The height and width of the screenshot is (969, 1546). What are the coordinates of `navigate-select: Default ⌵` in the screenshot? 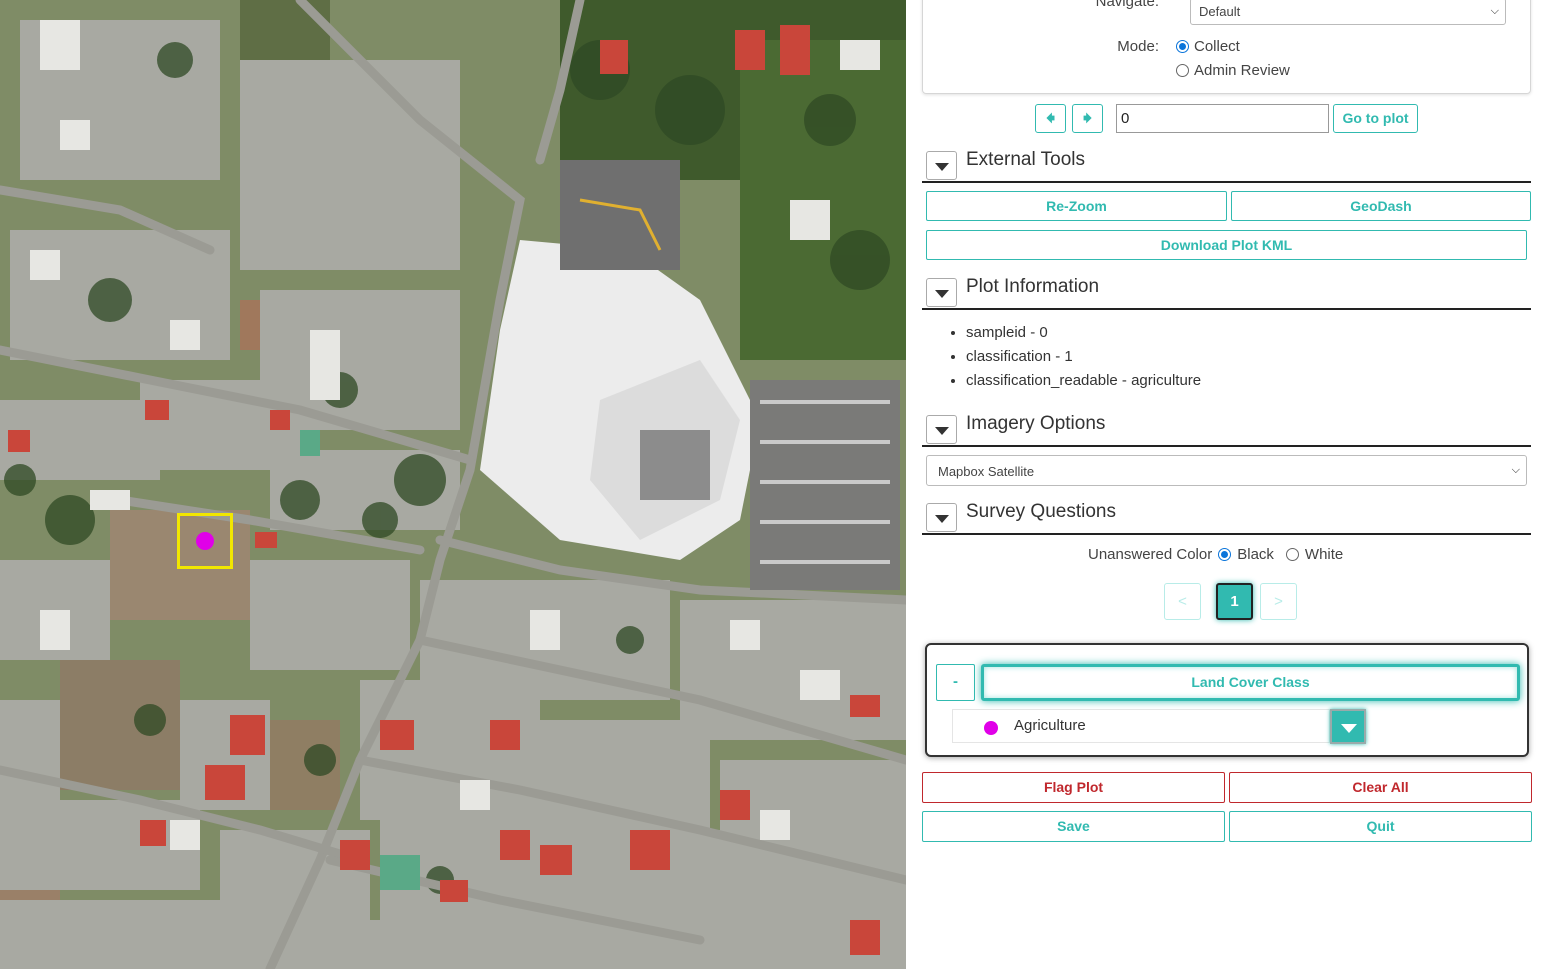 It's located at (1348, 12).